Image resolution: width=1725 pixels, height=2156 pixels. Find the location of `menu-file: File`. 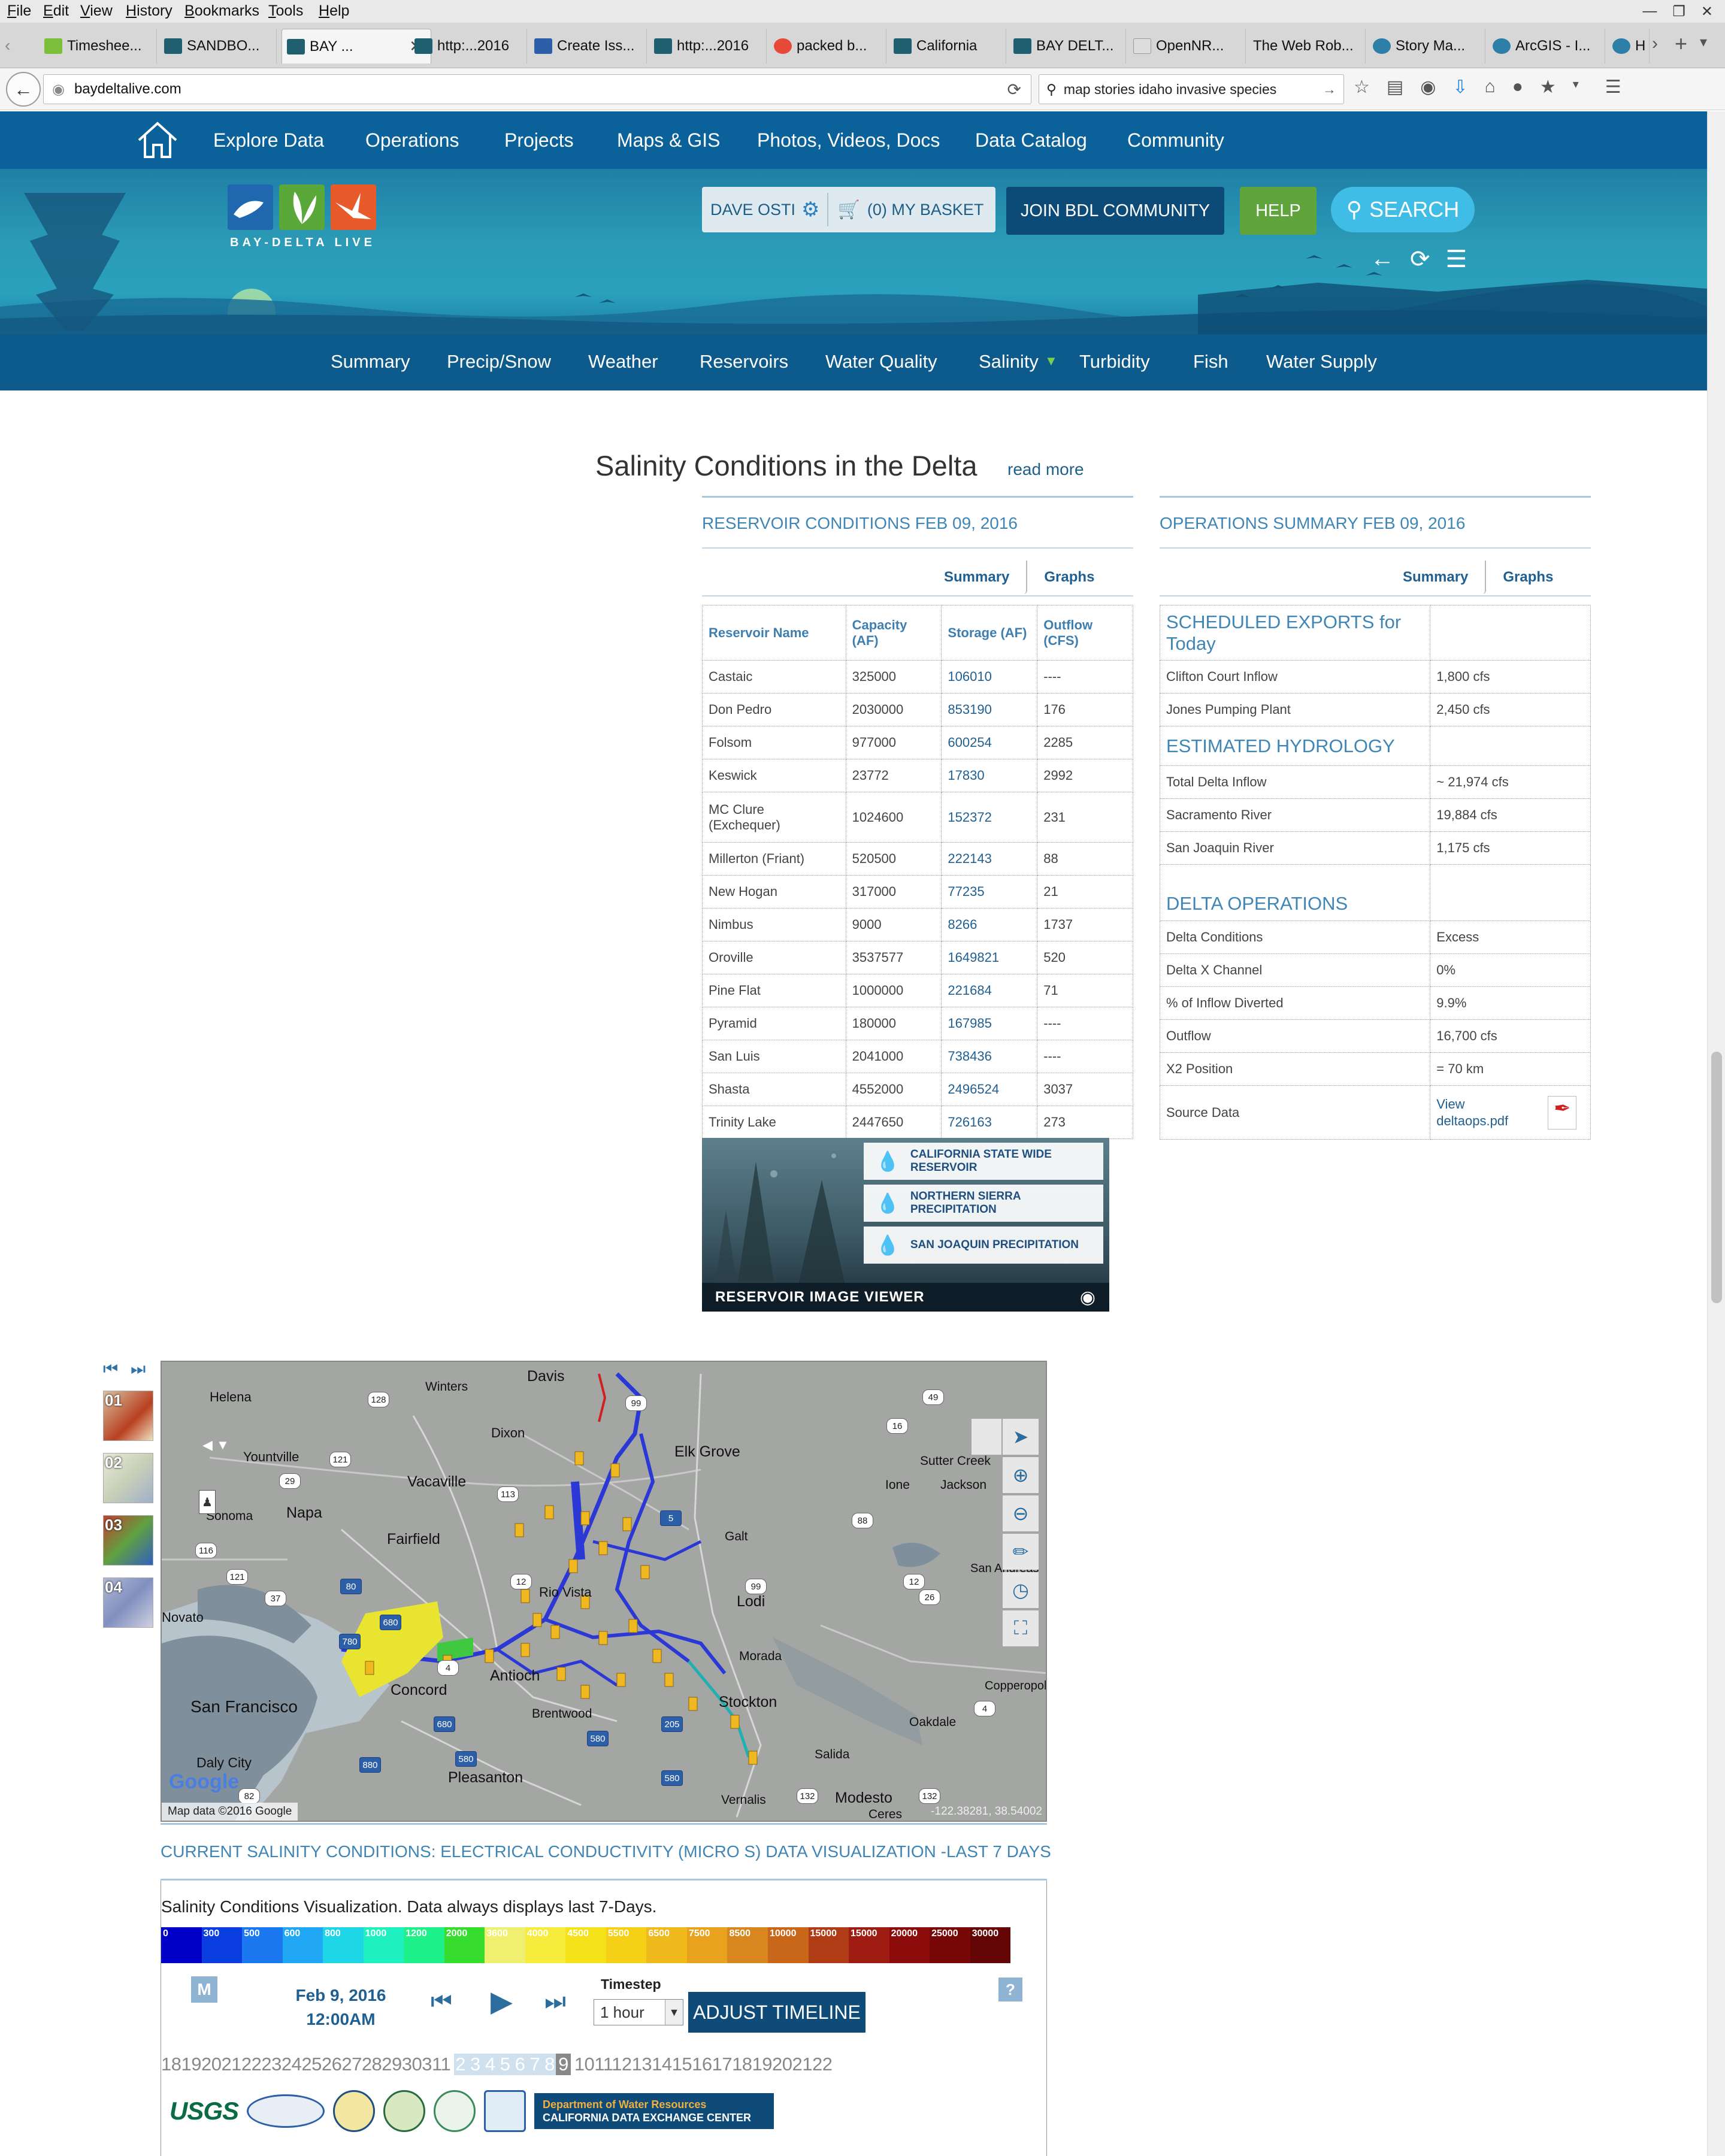

menu-file: File is located at coordinates (19, 11).